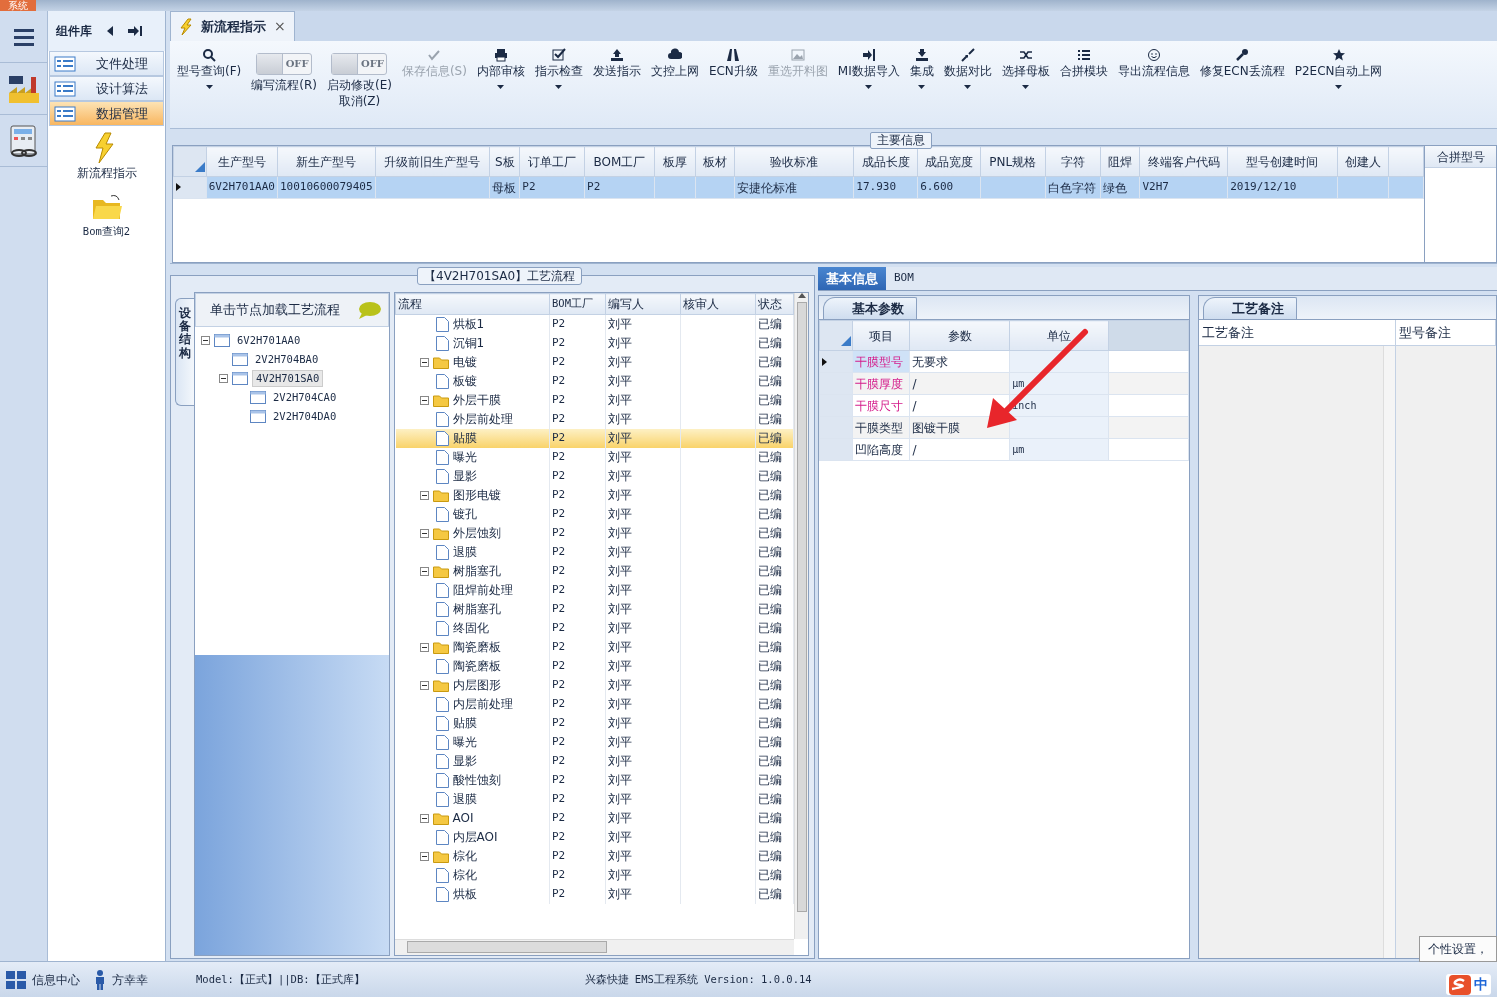 The width and height of the screenshot is (1497, 997). Describe the element at coordinates (482, 419) in the screenshot. I see `step-name: 外层前处理` at that location.